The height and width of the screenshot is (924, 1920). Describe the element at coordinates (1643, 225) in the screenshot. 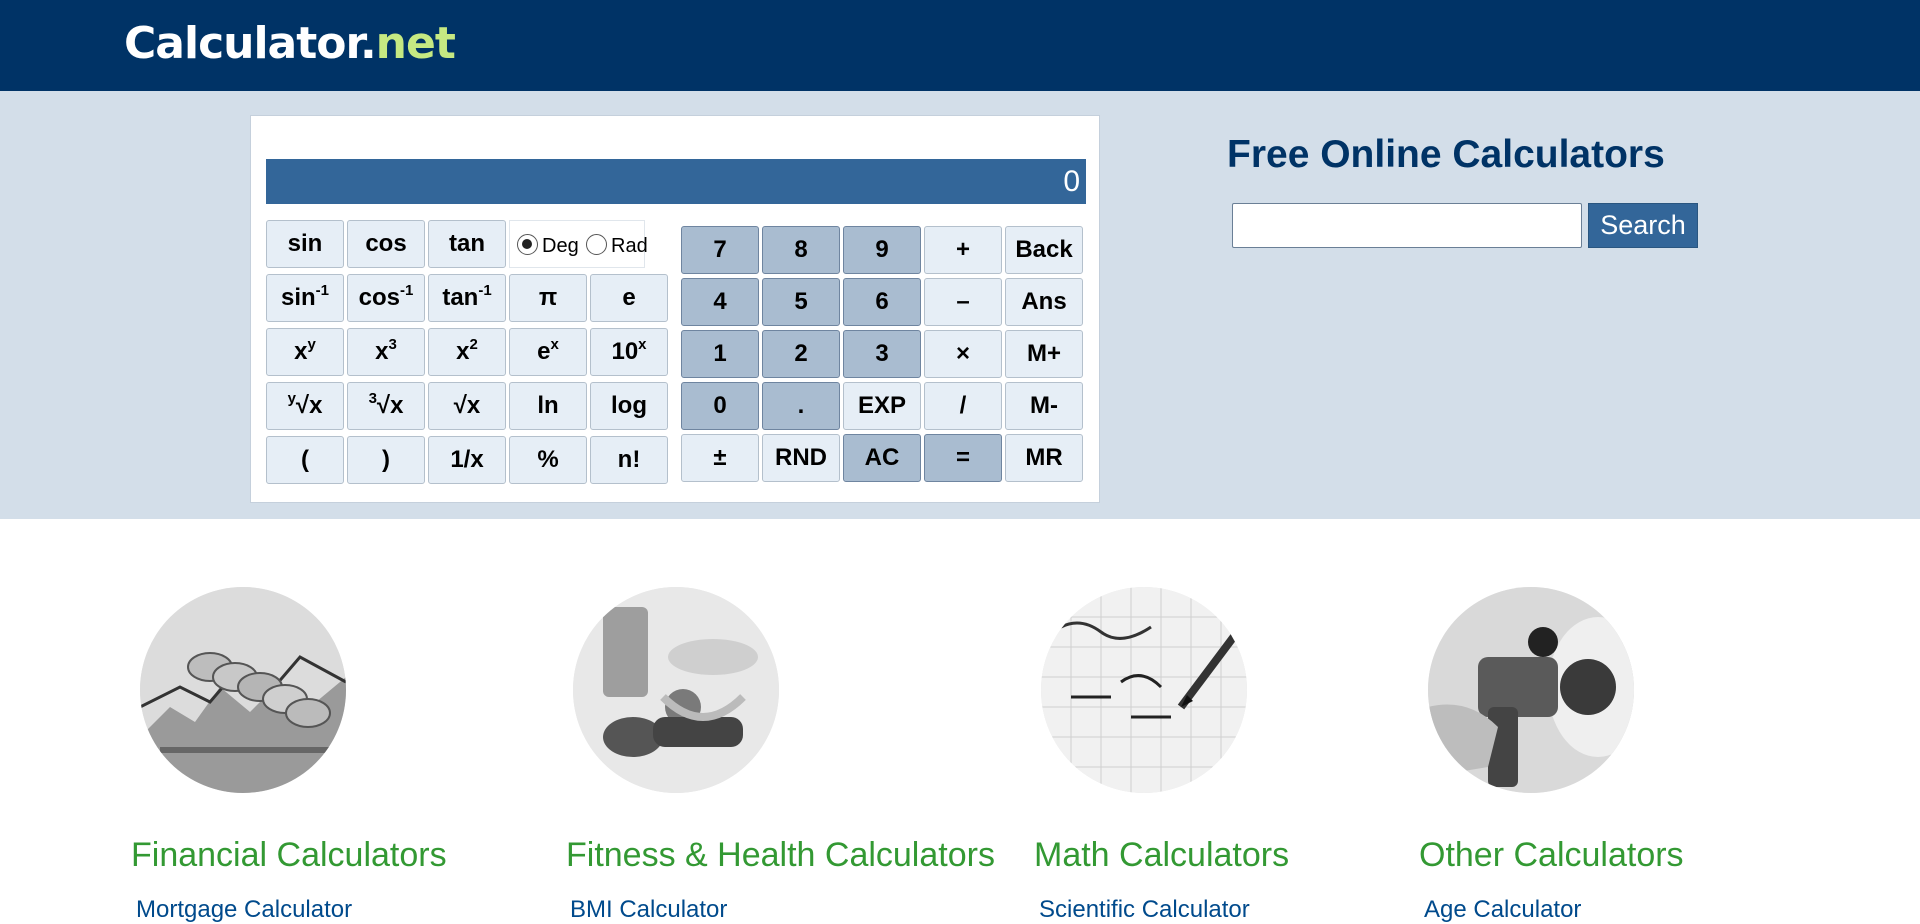

I see `search-button: Search` at that location.